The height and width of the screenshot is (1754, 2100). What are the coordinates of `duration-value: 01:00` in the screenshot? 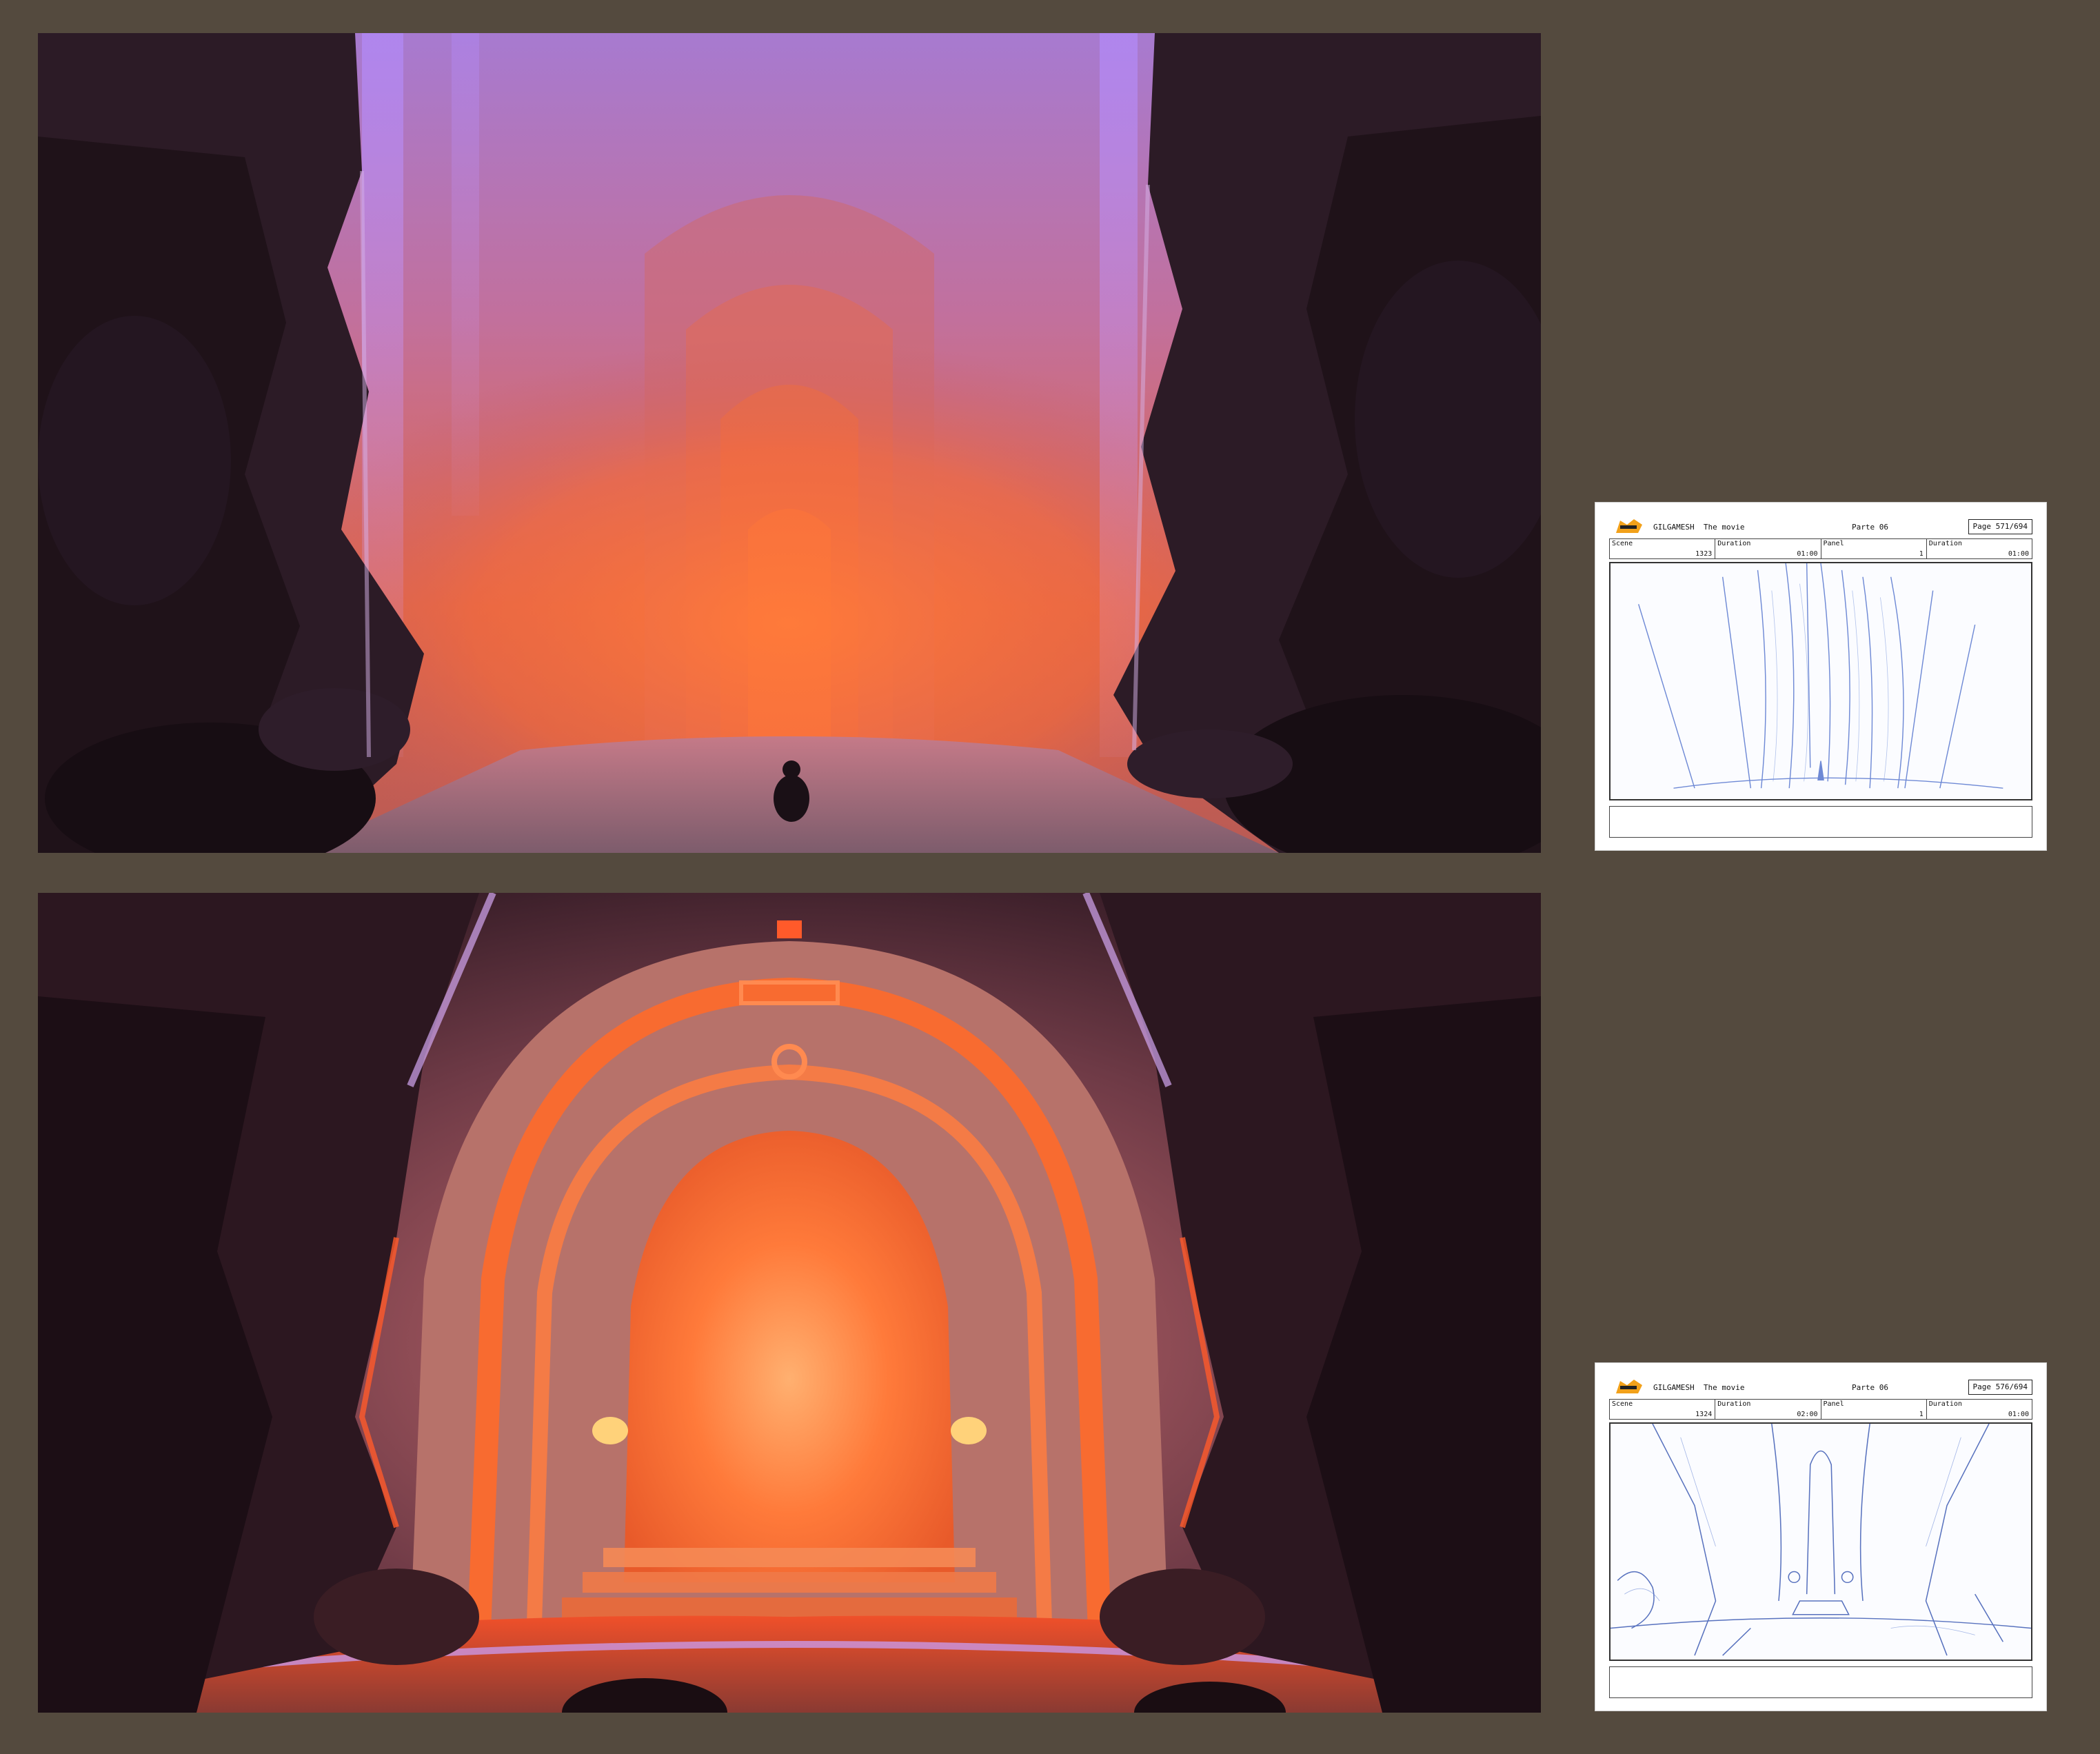 It's located at (1808, 554).